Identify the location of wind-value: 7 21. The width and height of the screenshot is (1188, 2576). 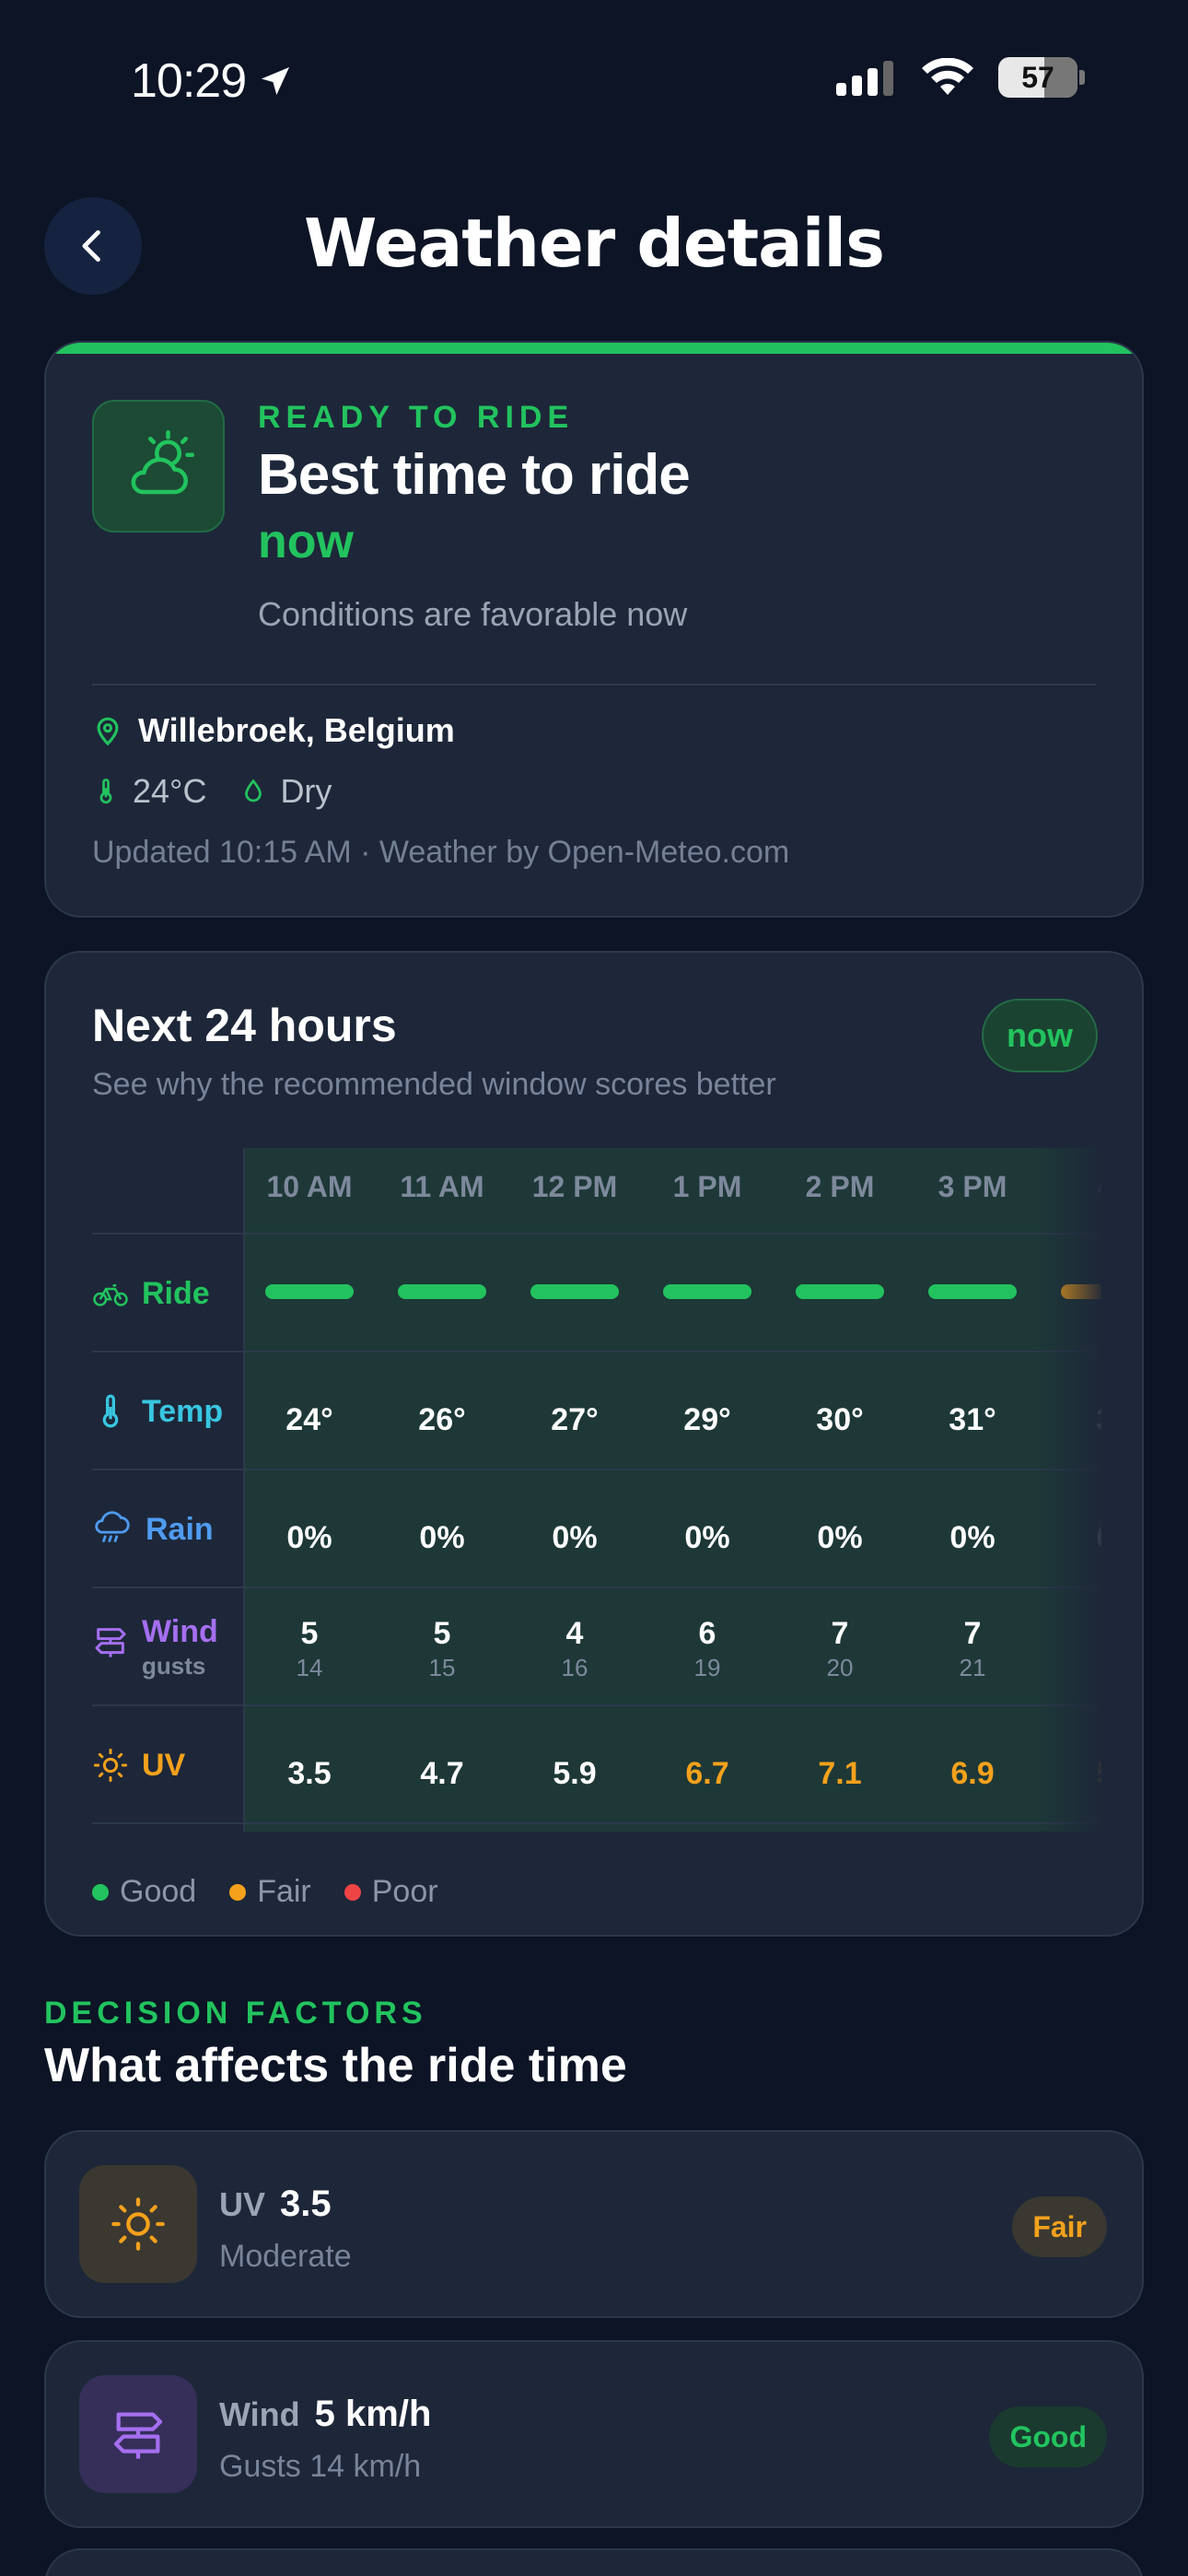
(973, 1649).